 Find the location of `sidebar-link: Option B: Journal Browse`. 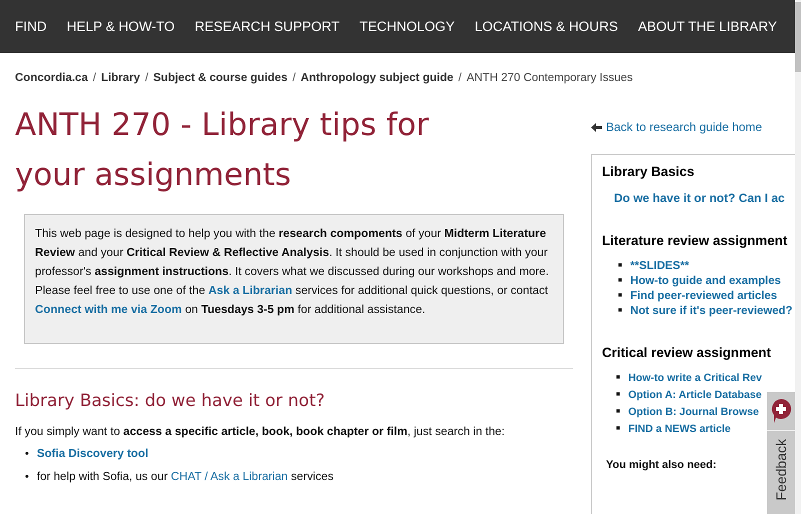

sidebar-link: Option B: Journal Browse is located at coordinates (693, 412).